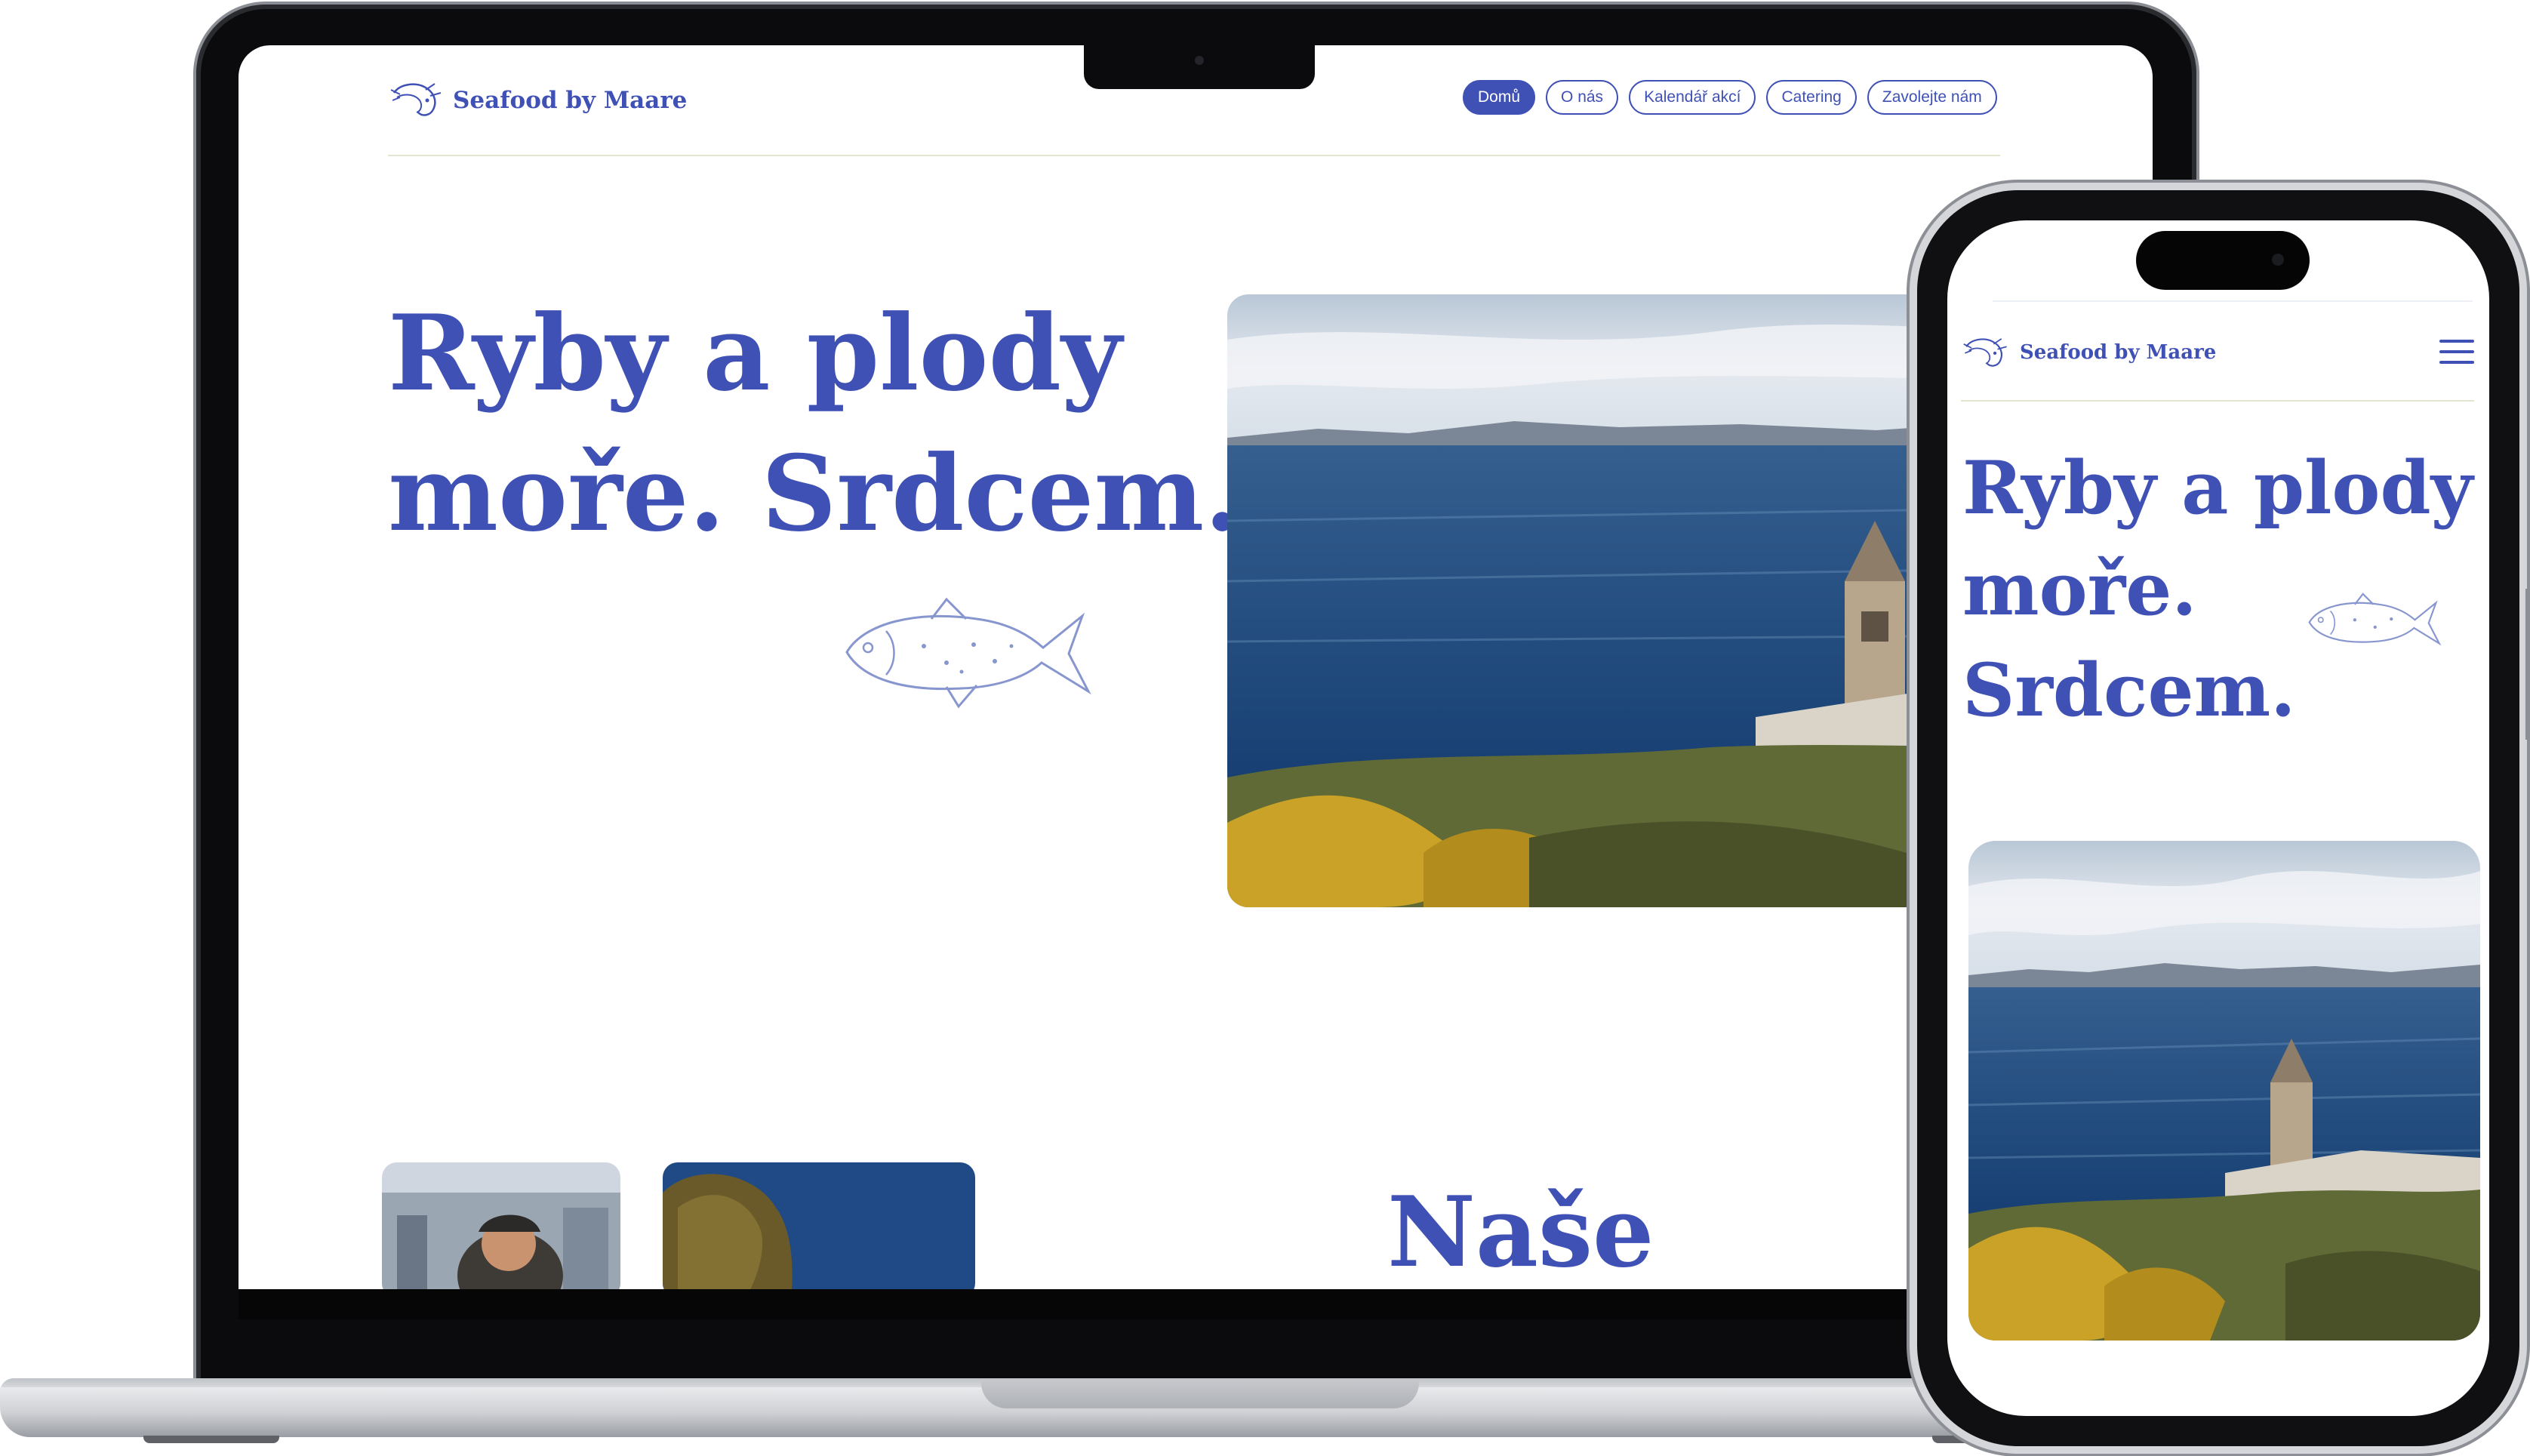 This screenshot has height=1456, width=2530. I want to click on status-area-line, so click(2233, 301).